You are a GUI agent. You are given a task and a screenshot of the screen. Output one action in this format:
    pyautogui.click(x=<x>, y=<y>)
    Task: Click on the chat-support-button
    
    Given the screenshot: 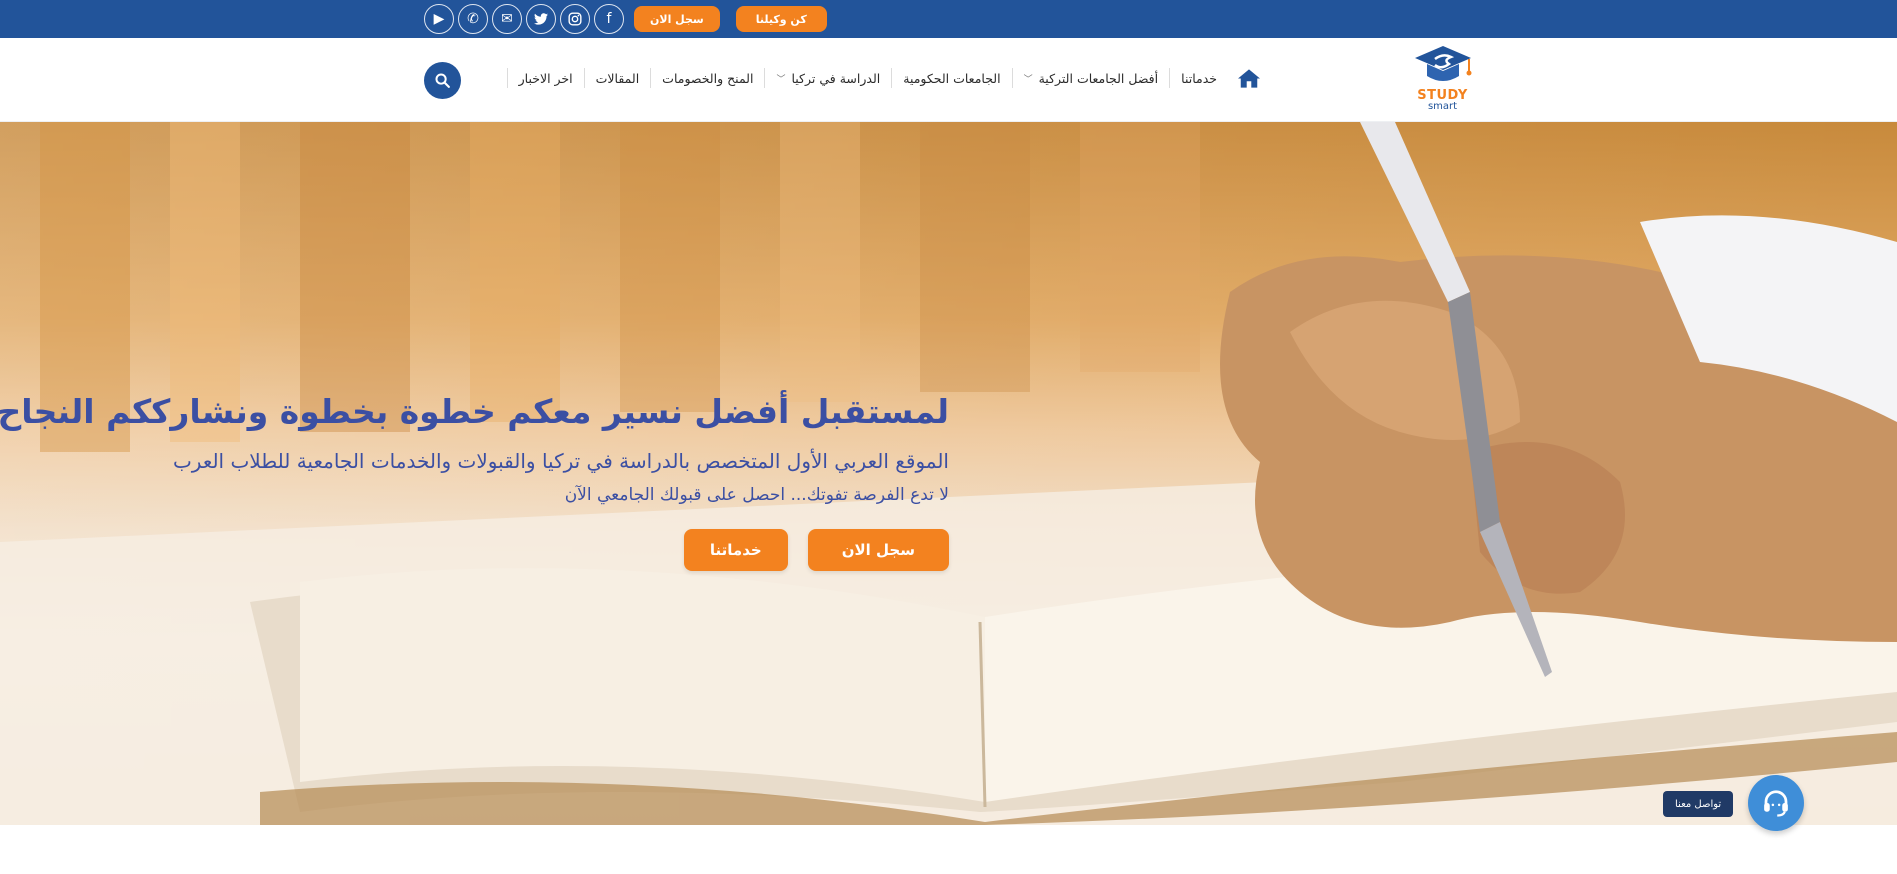 What is the action you would take?
    pyautogui.click(x=1776, y=803)
    